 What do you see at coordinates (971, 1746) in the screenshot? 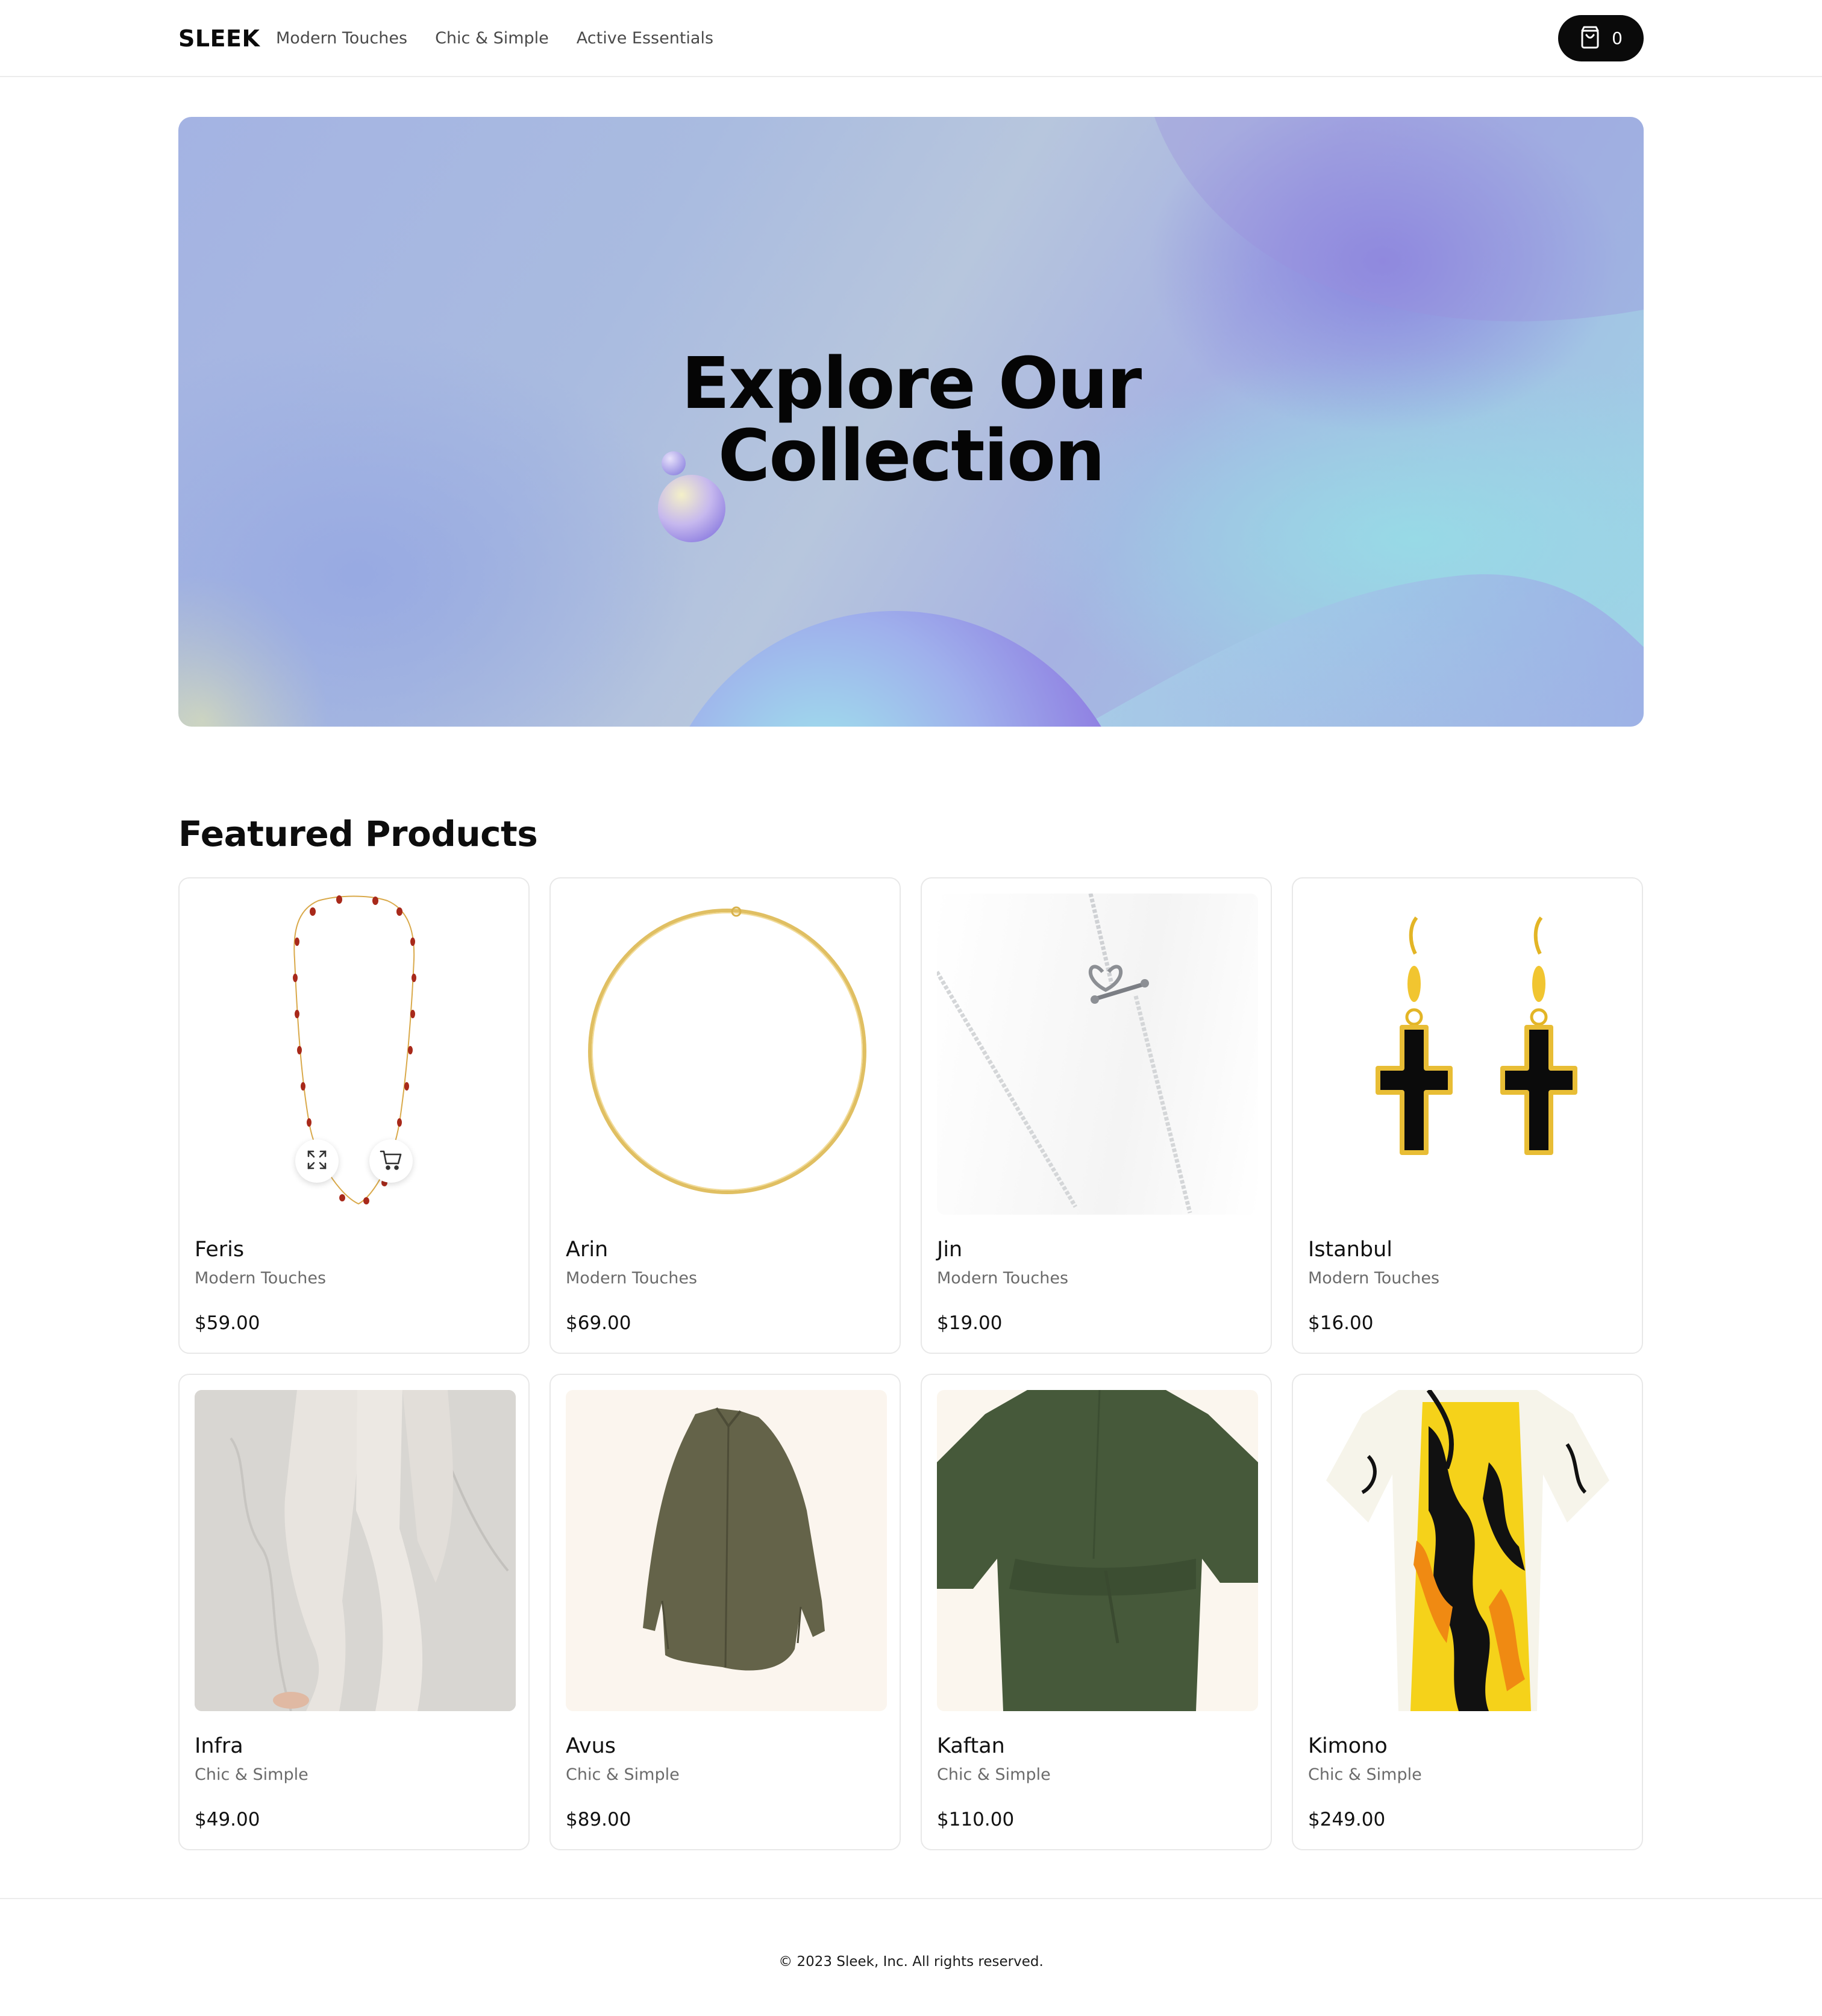
I see `product-name: Kaftan` at bounding box center [971, 1746].